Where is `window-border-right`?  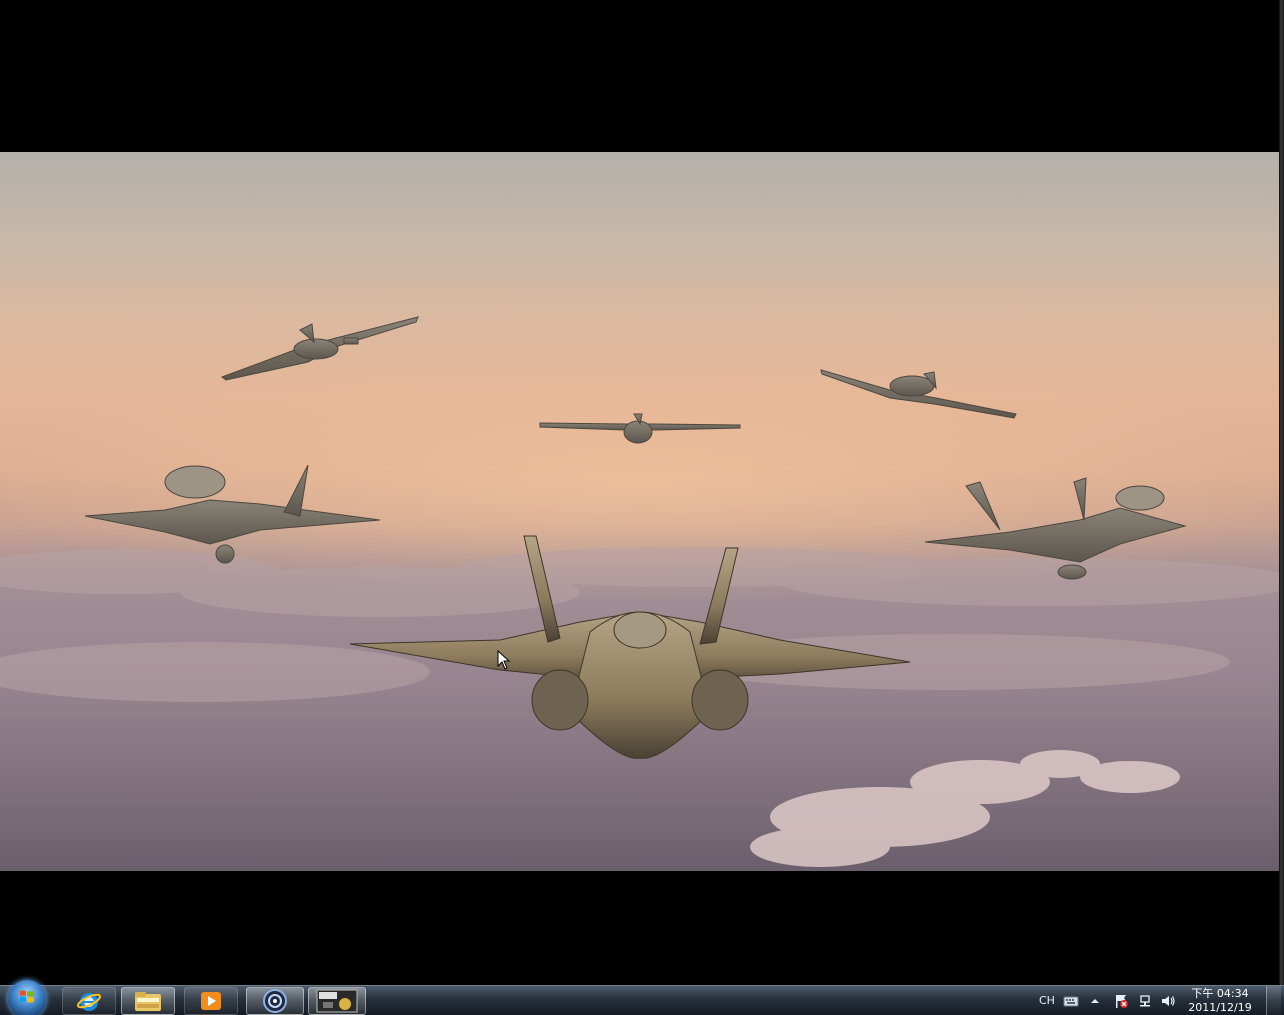 window-border-right is located at coordinates (1281, 492).